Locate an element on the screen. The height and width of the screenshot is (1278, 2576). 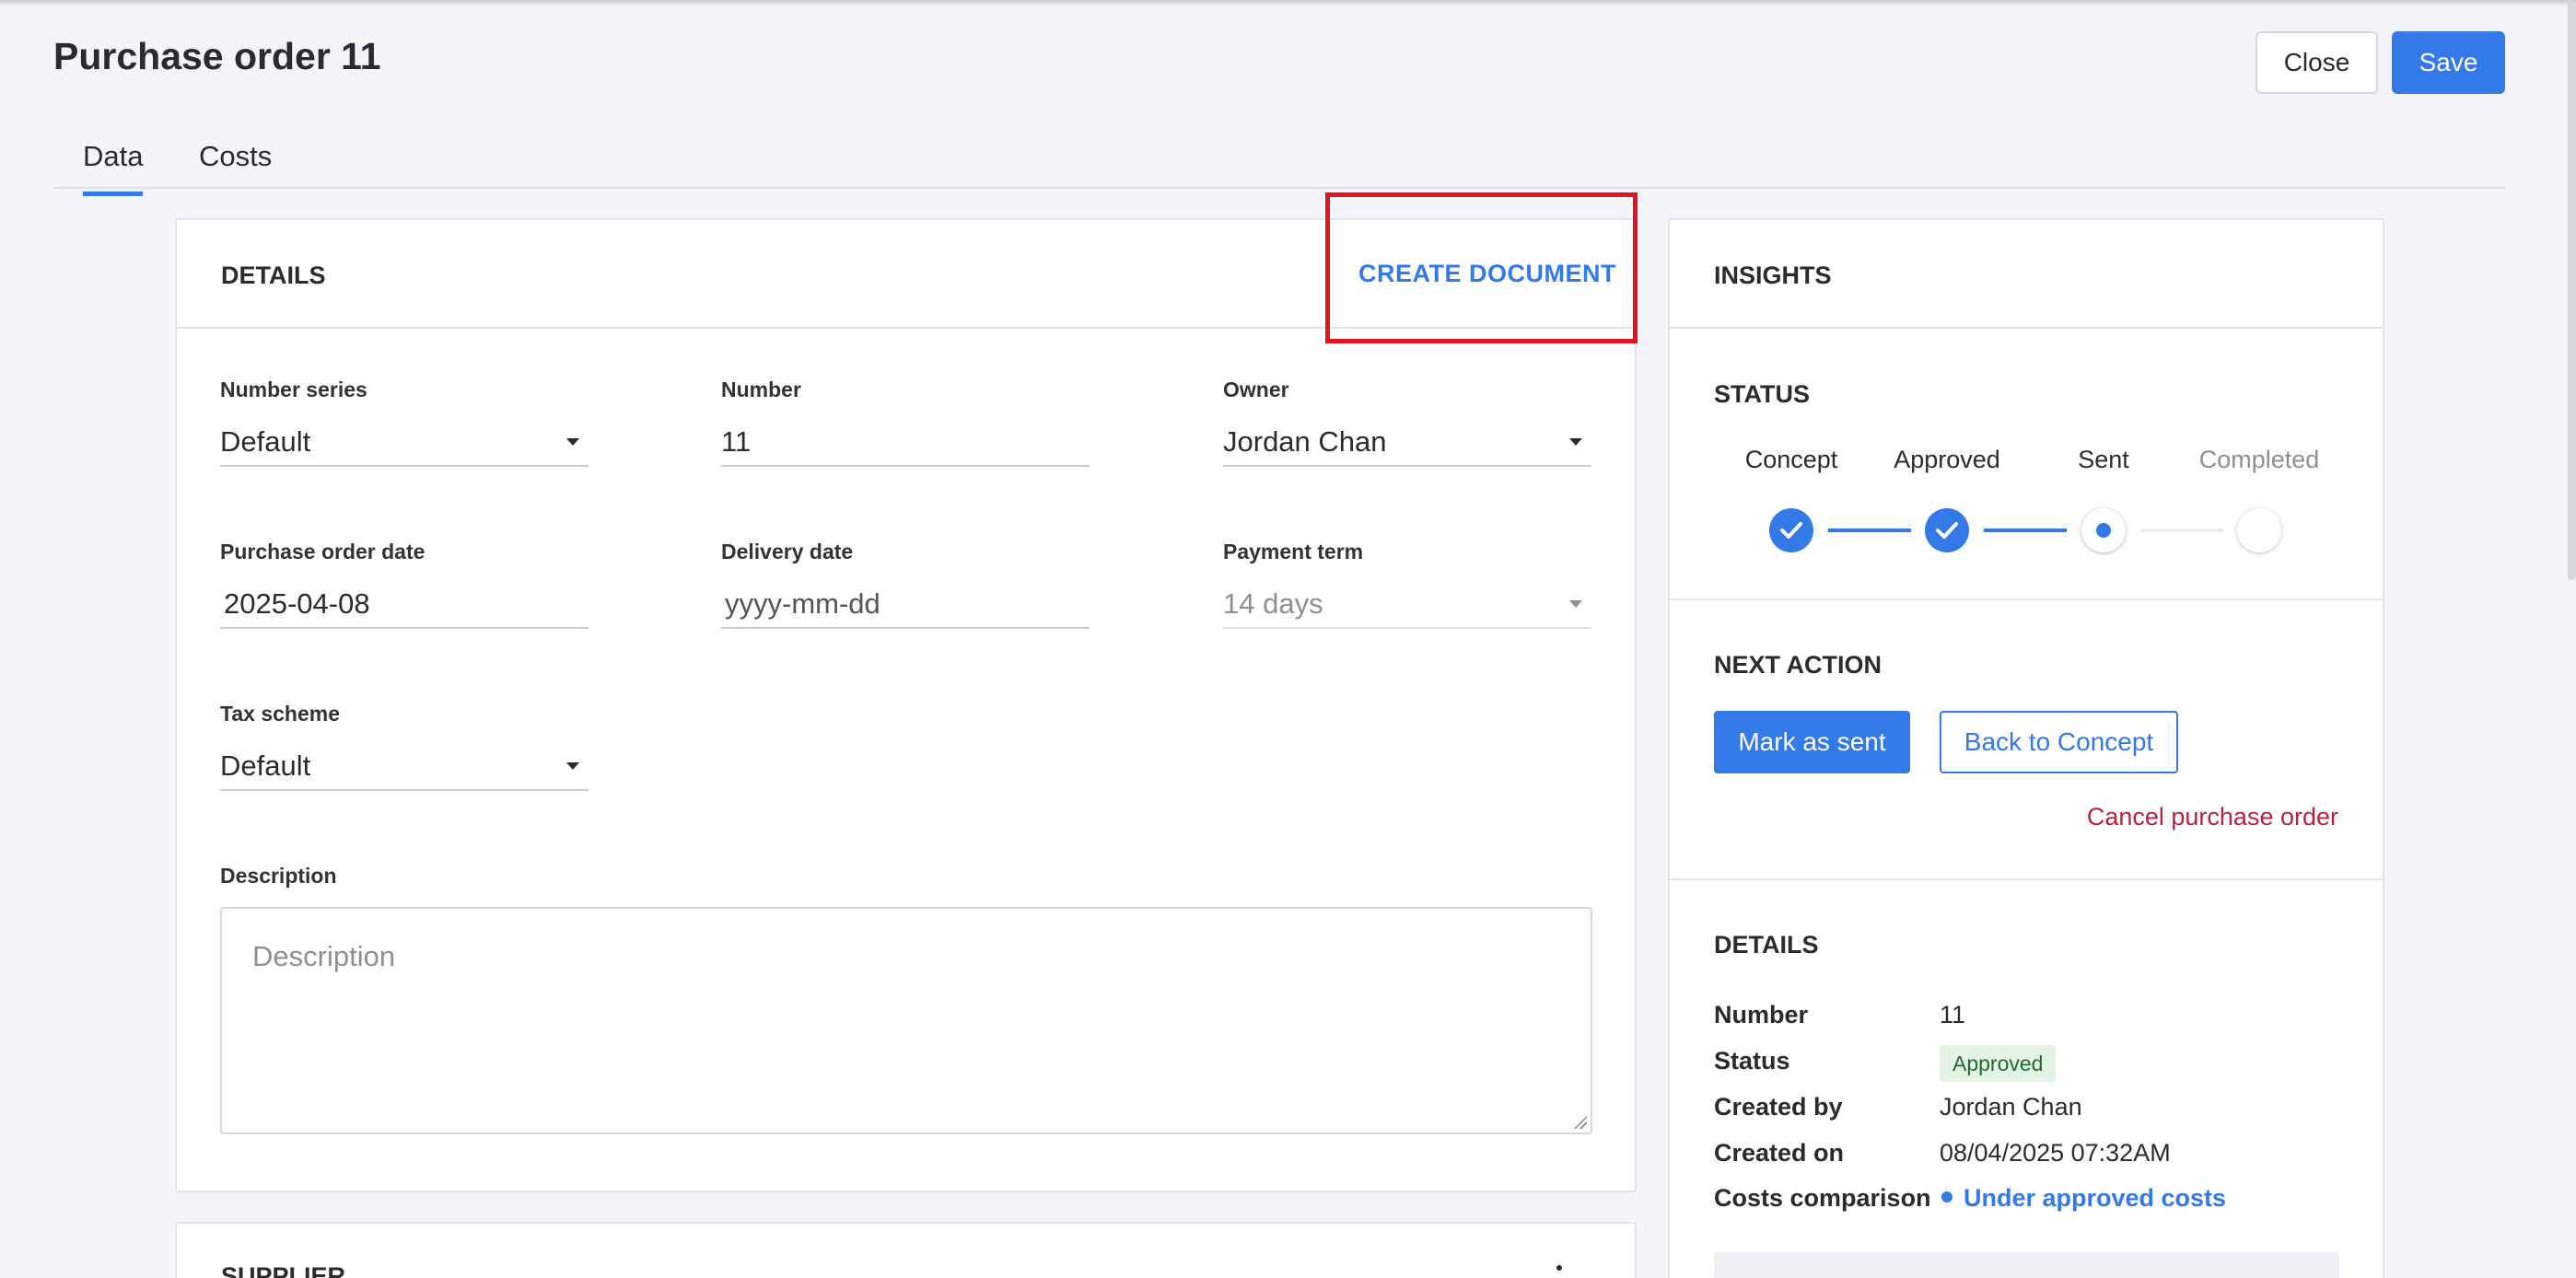
description-textarea: Description is located at coordinates (906, 1021).